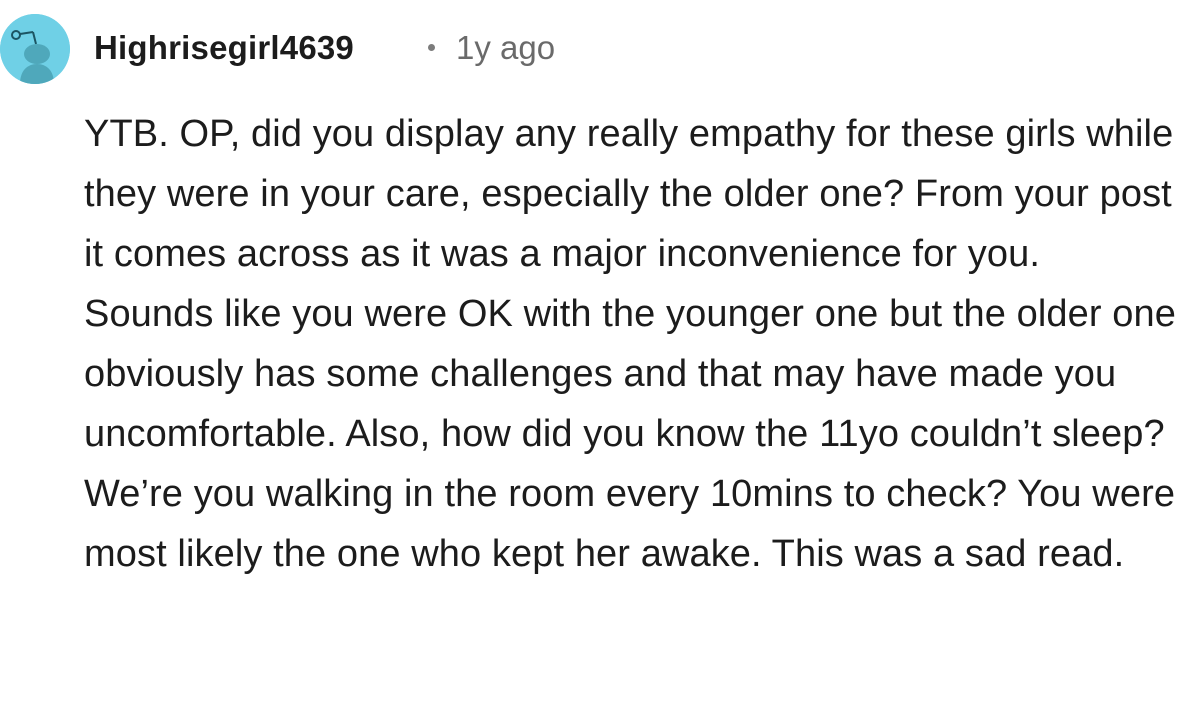 This screenshot has height=703, width=1185. Describe the element at coordinates (506, 47) in the screenshot. I see `comment-timestamp: 1y ago` at that location.